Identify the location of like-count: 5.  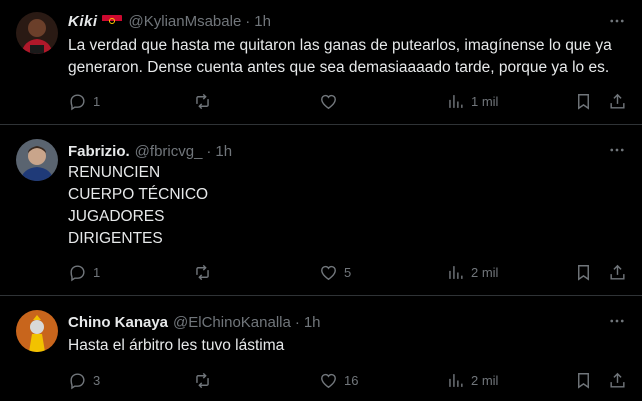
(348, 272).